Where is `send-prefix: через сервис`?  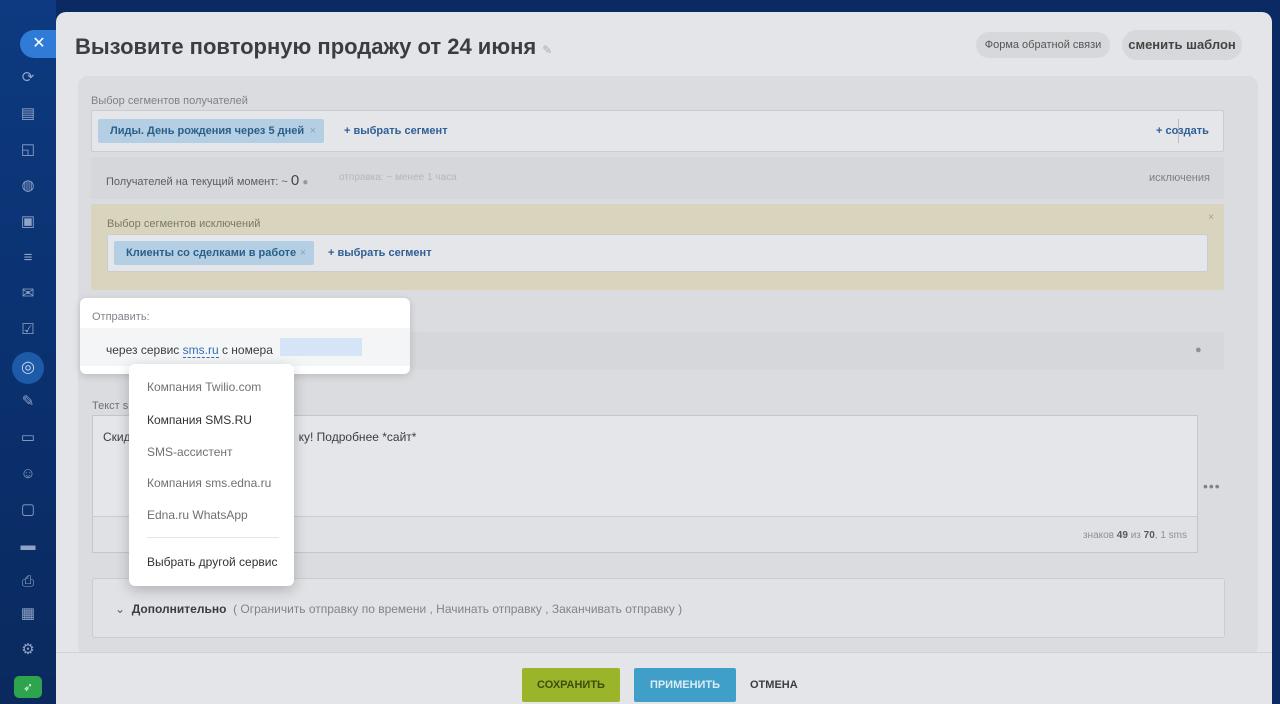
send-prefix: через сервис is located at coordinates (143, 350).